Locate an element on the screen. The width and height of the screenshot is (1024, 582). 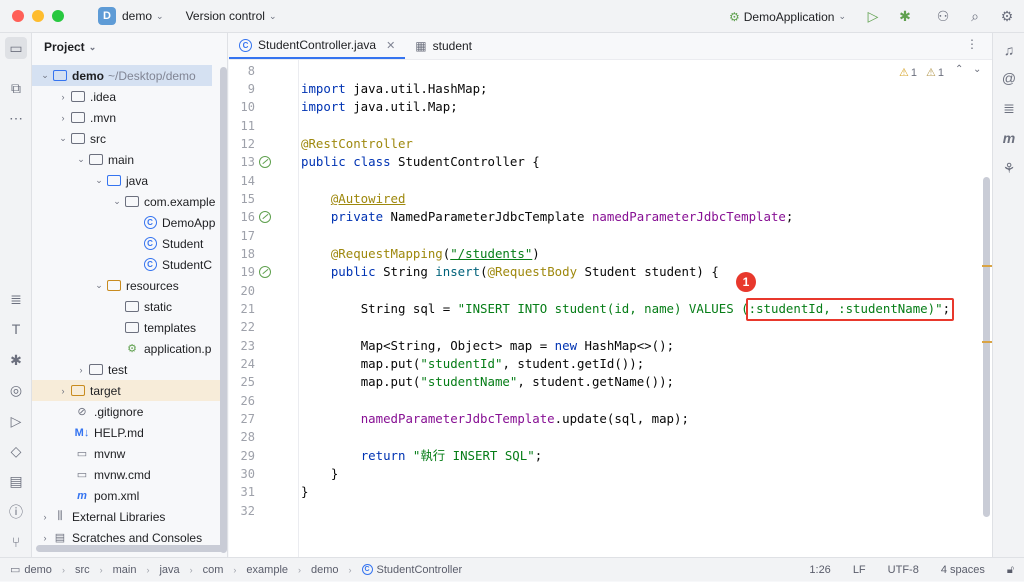
tree-item-templates: templates is located at coordinates (129, 327).